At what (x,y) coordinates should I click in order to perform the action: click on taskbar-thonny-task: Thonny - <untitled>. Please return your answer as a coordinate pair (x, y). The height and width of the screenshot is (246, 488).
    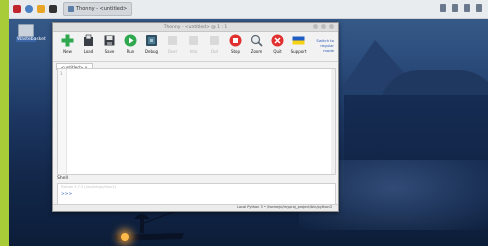
    Looking at the image, I should click on (98, 9).